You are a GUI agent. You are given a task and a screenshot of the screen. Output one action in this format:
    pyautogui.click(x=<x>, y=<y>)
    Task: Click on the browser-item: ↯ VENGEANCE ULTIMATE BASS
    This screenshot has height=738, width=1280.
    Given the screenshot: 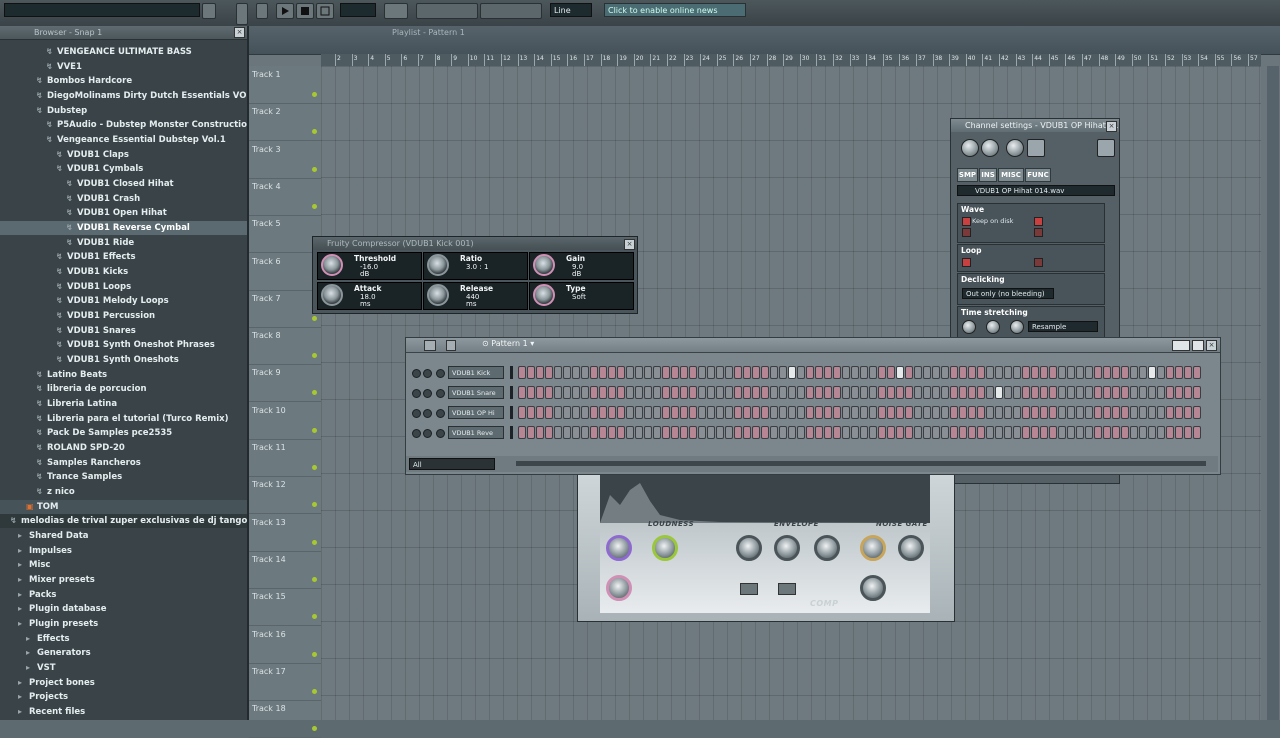 What is the action you would take?
    pyautogui.click(x=123, y=52)
    